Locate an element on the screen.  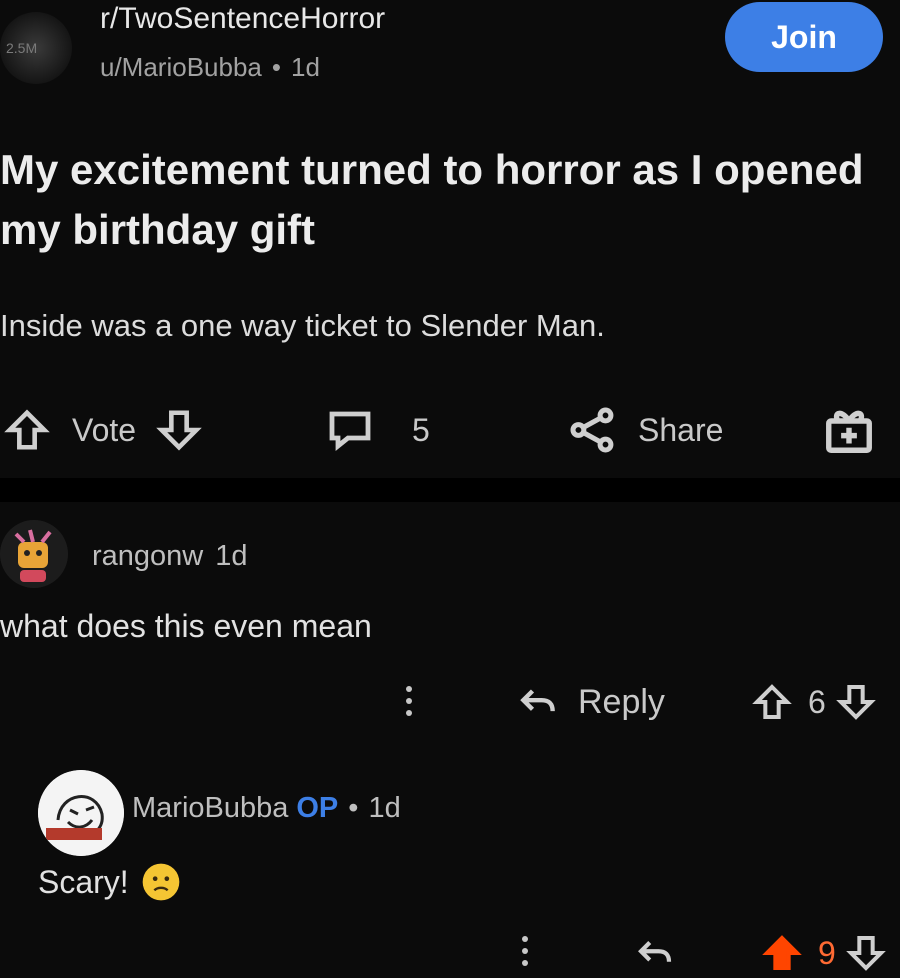
reply-button is located at coordinates (655, 953).